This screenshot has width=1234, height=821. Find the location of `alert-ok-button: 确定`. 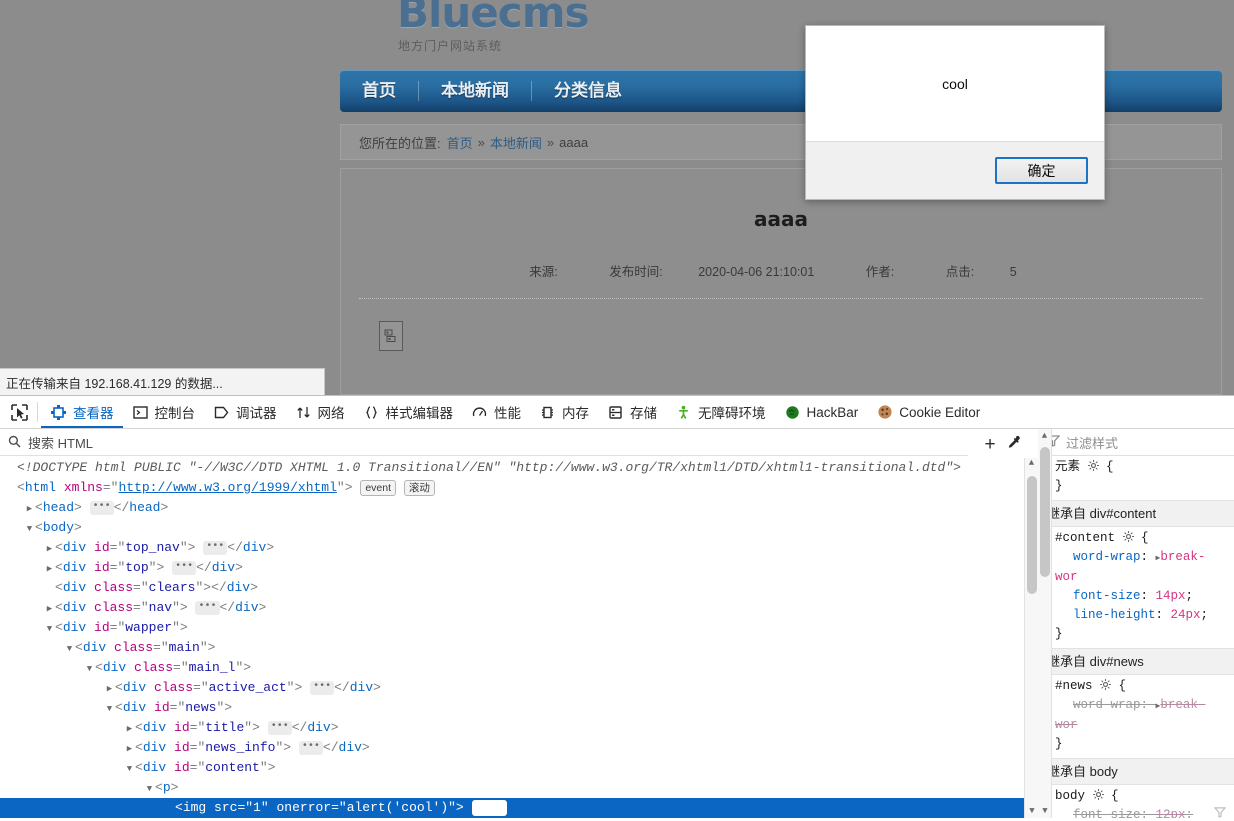

alert-ok-button: 确定 is located at coordinates (1041, 170).